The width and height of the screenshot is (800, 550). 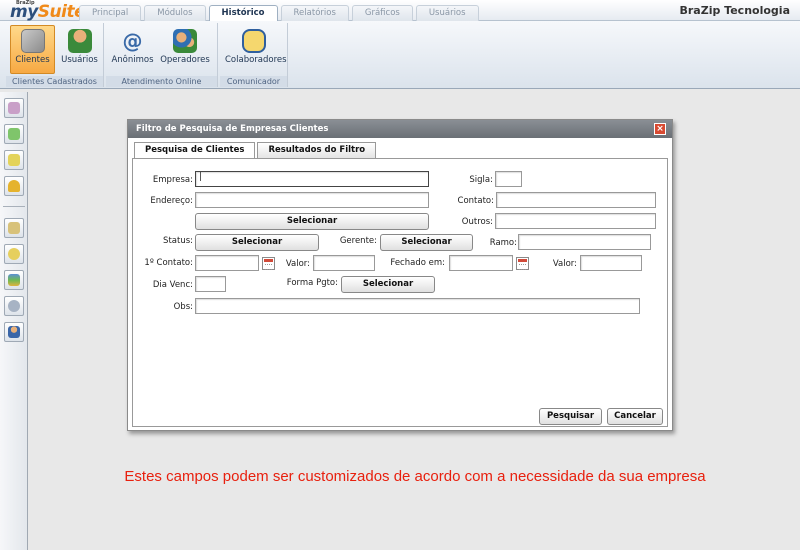 I want to click on endereco-label: Endereço:, so click(x=171, y=201).